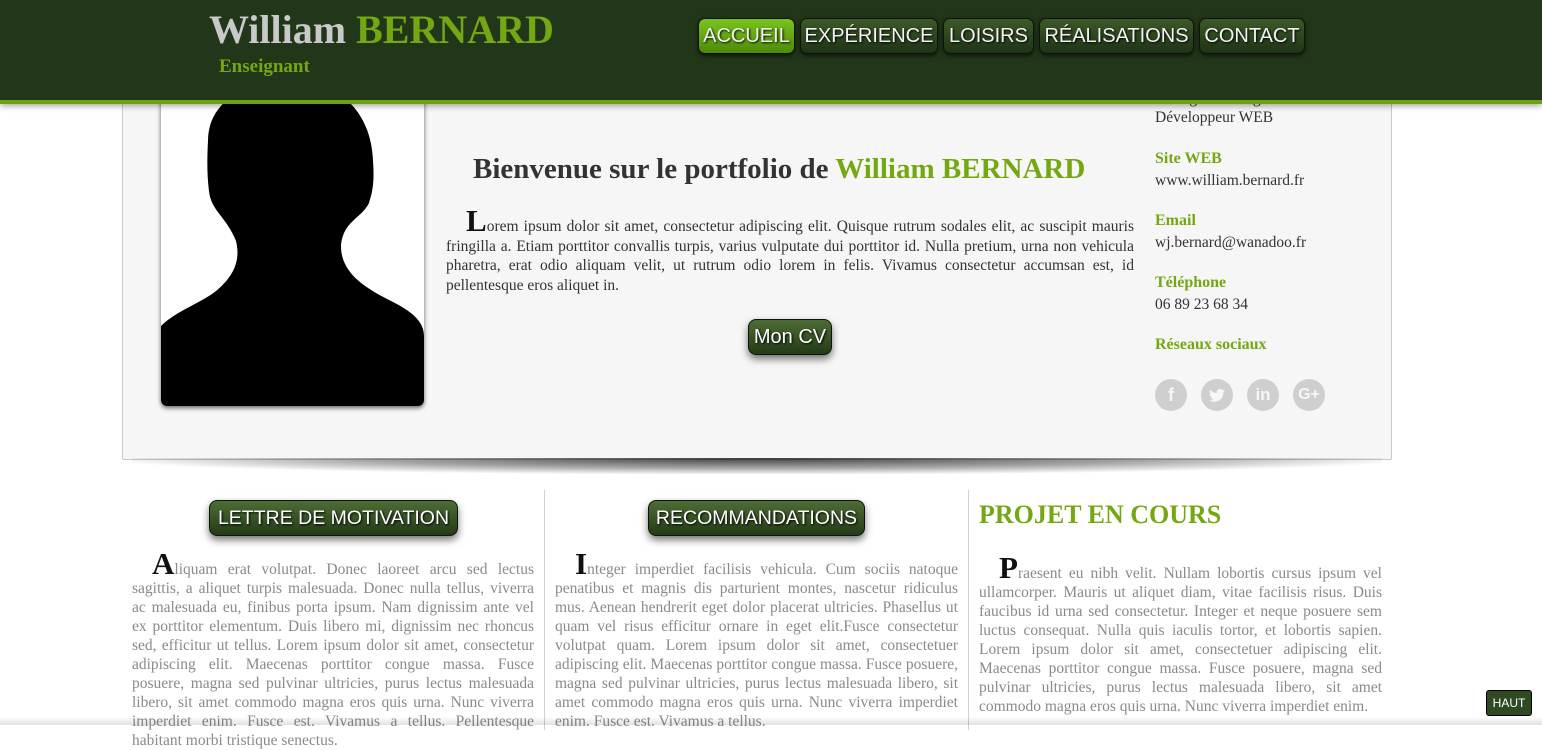 The image size is (1542, 750). Describe the element at coordinates (1214, 117) in the screenshot. I see `role-item: Développeur WEB` at that location.